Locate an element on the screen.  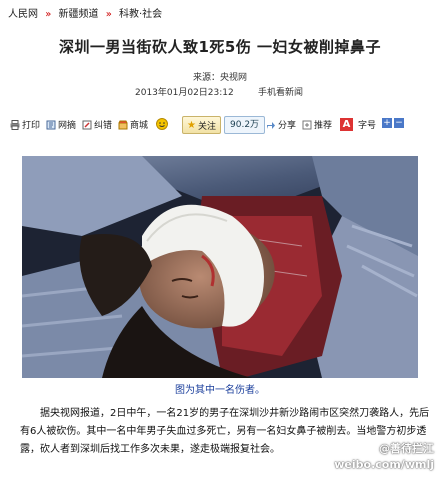
article-date: 2013年01月02日23:12 is located at coordinates (184, 93).